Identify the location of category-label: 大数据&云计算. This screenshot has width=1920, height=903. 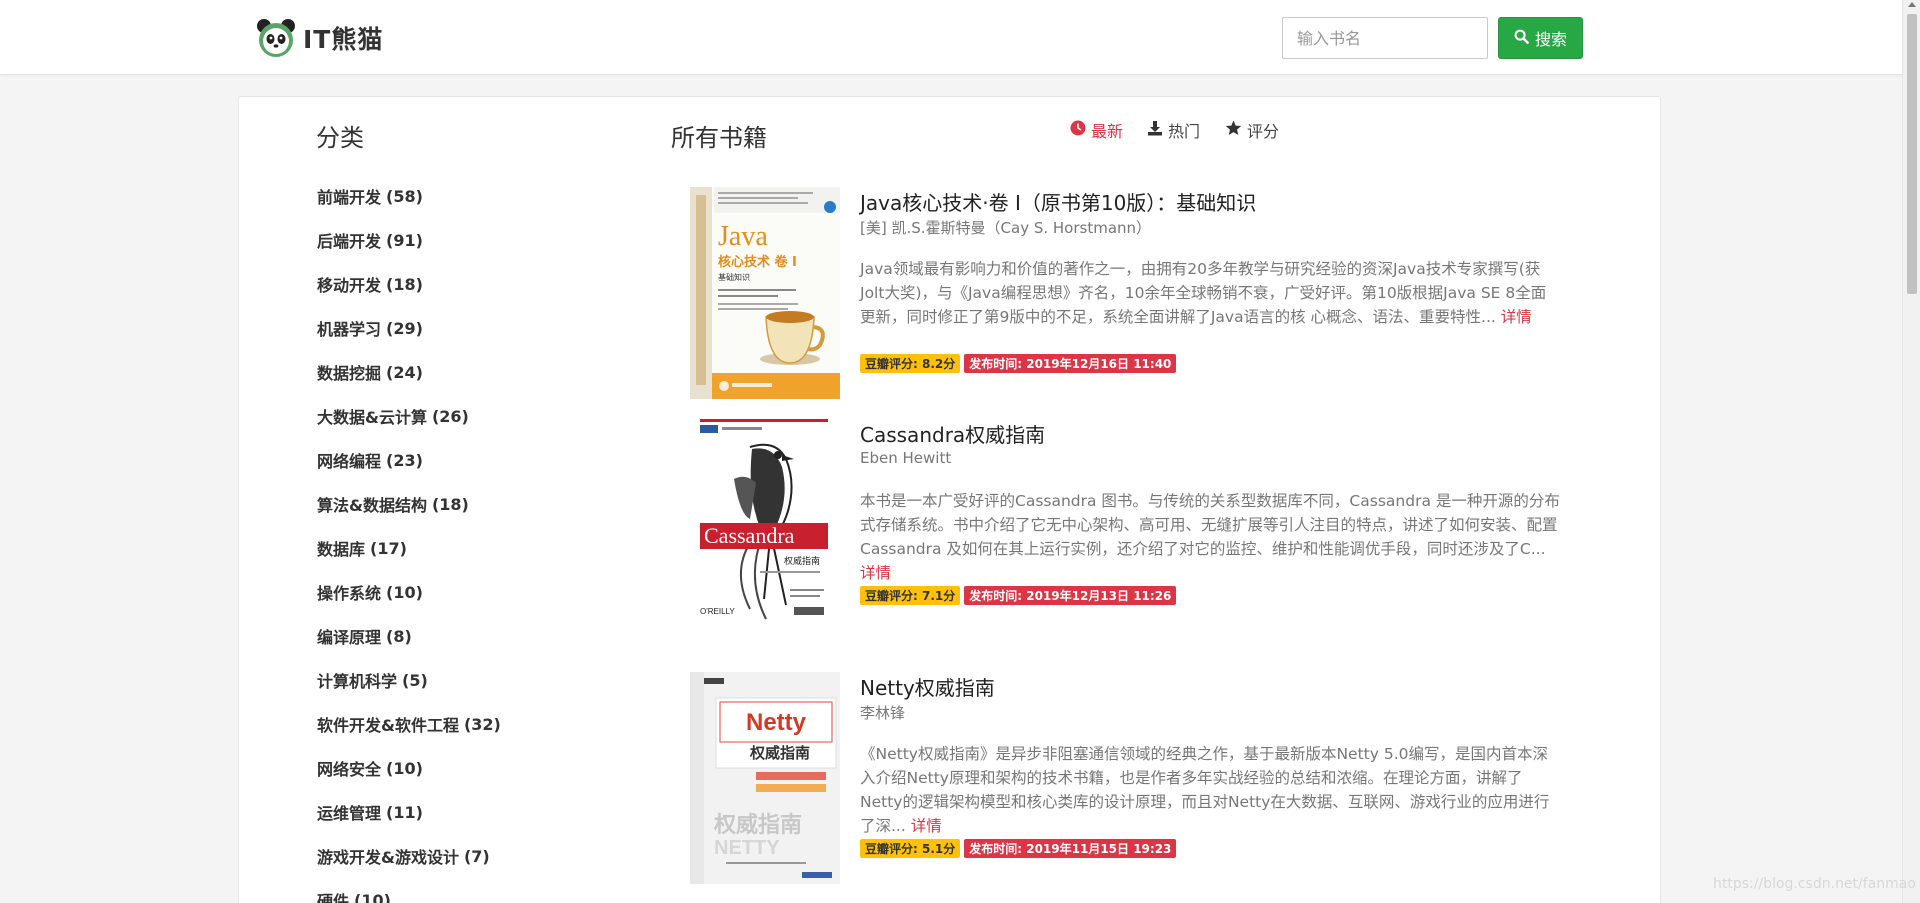
(372, 417).